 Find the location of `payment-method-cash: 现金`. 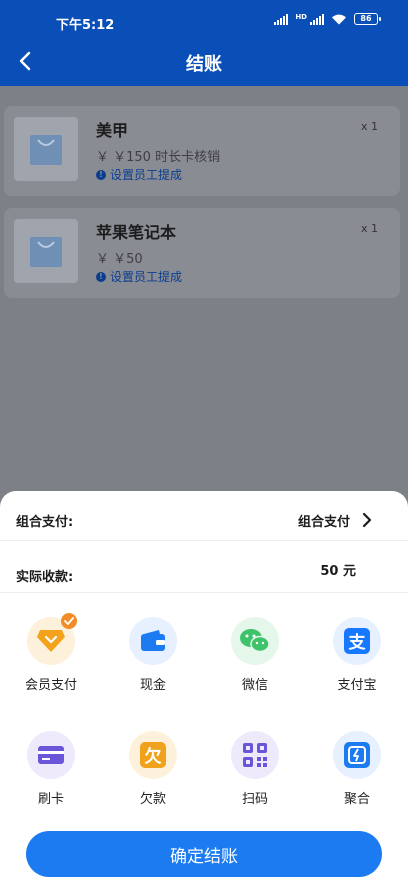

payment-method-cash: 现金 is located at coordinates (153, 657).